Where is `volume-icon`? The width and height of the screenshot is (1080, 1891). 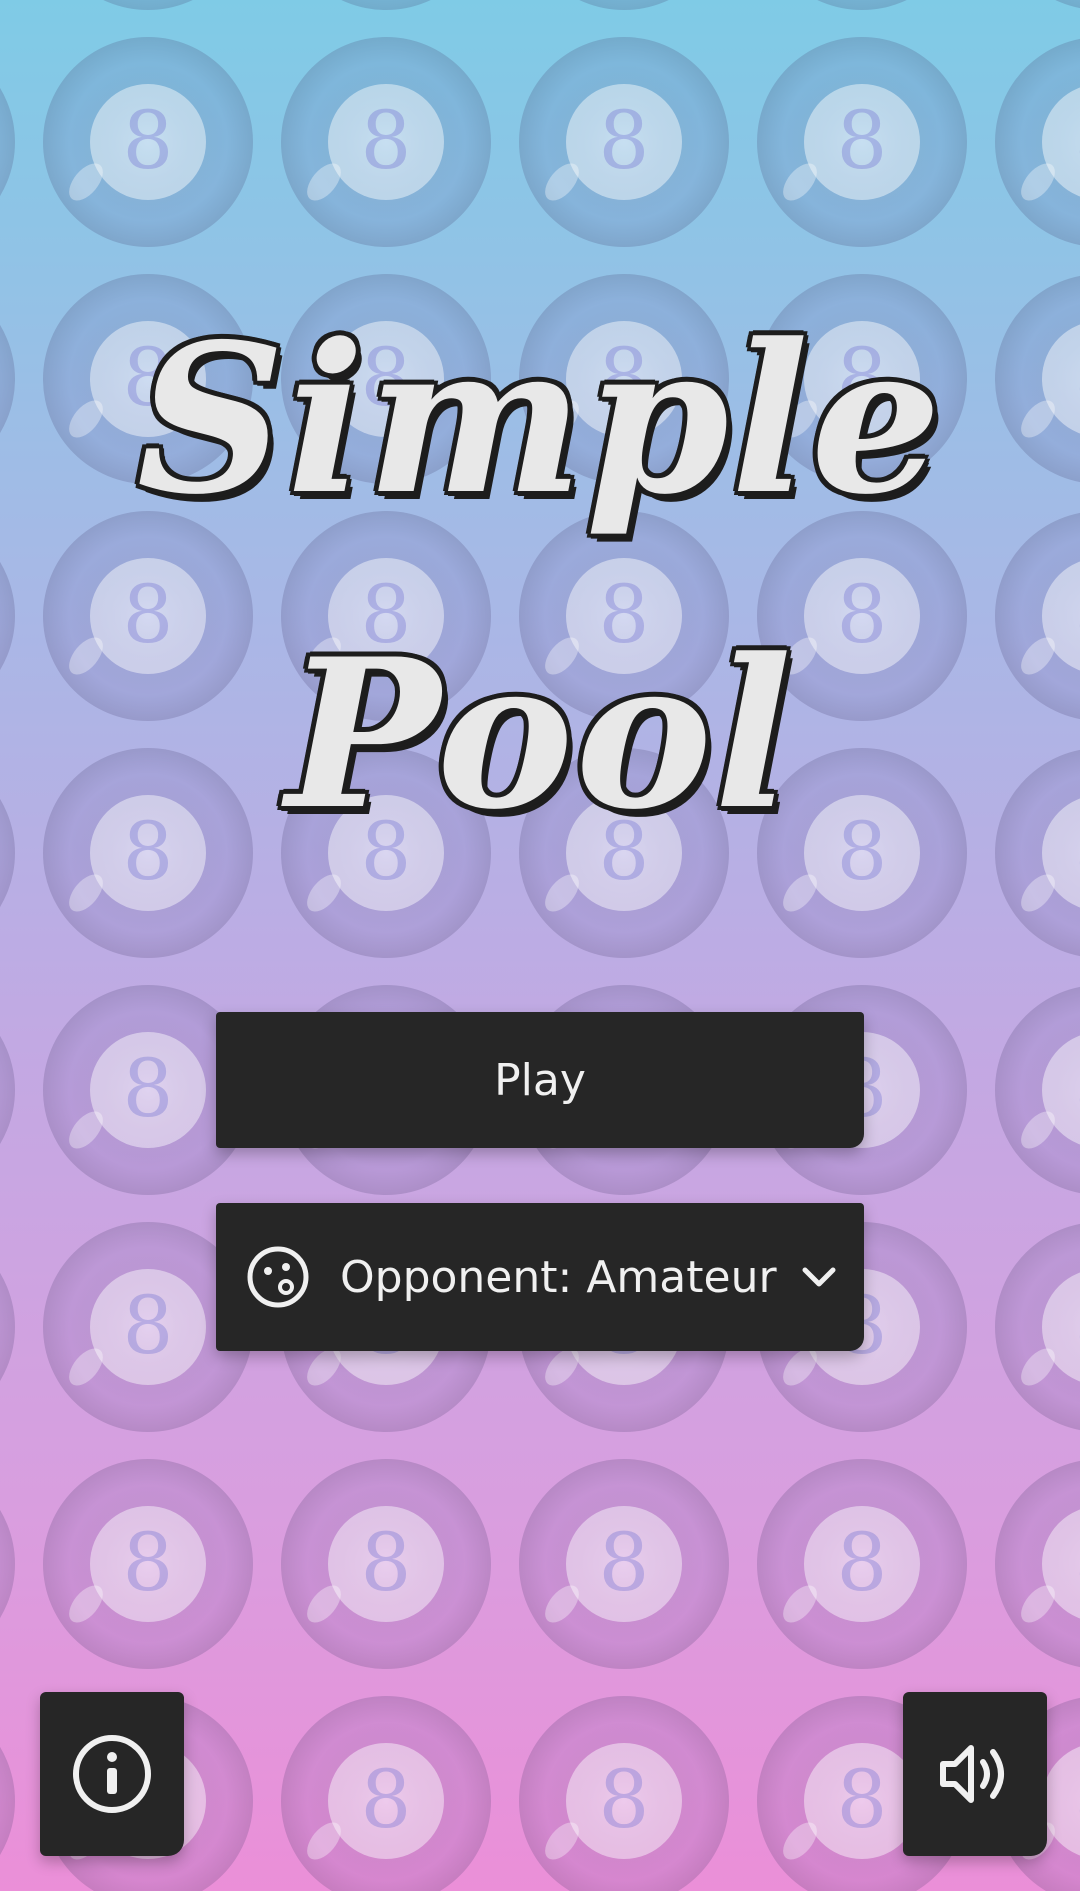
volume-icon is located at coordinates (972, 1774).